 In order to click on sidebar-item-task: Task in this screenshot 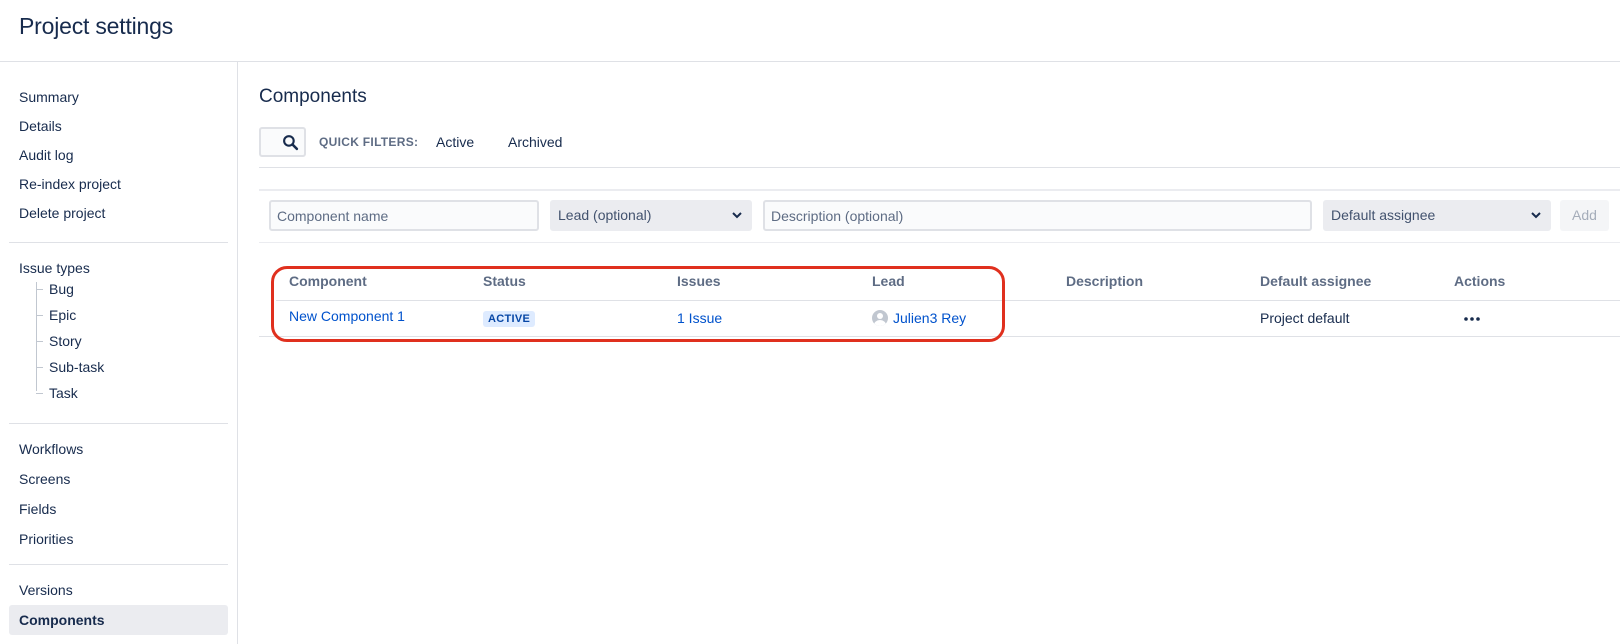, I will do `click(57, 393)`.